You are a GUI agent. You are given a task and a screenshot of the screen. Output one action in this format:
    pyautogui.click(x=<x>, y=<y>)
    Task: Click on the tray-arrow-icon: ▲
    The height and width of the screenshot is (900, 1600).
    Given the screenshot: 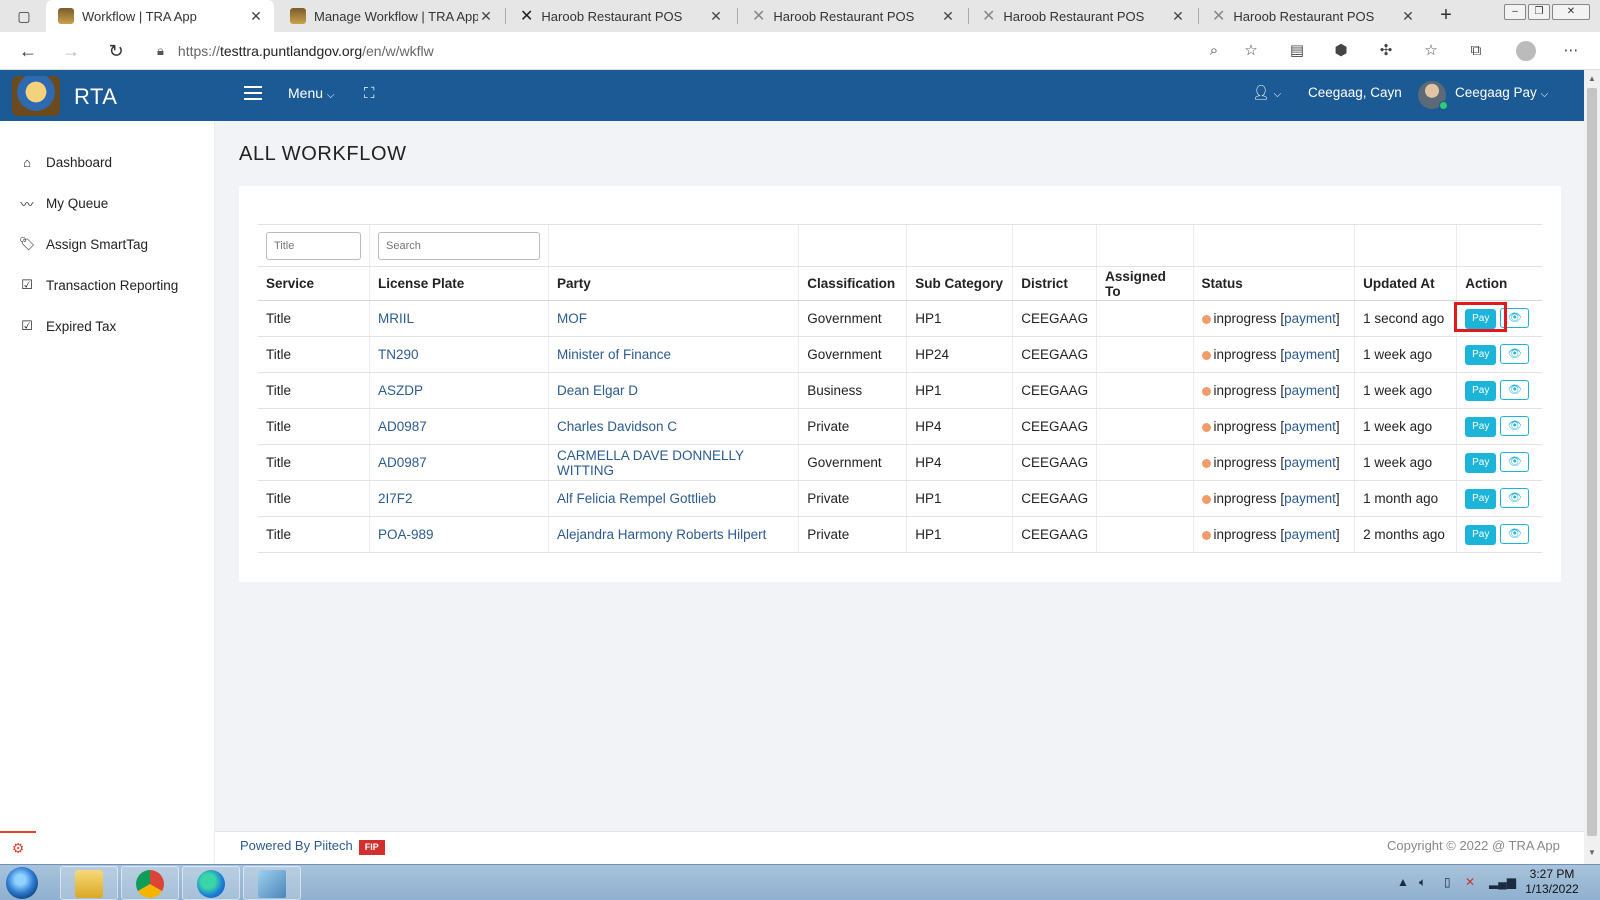 What is the action you would take?
    pyautogui.click(x=1403, y=882)
    